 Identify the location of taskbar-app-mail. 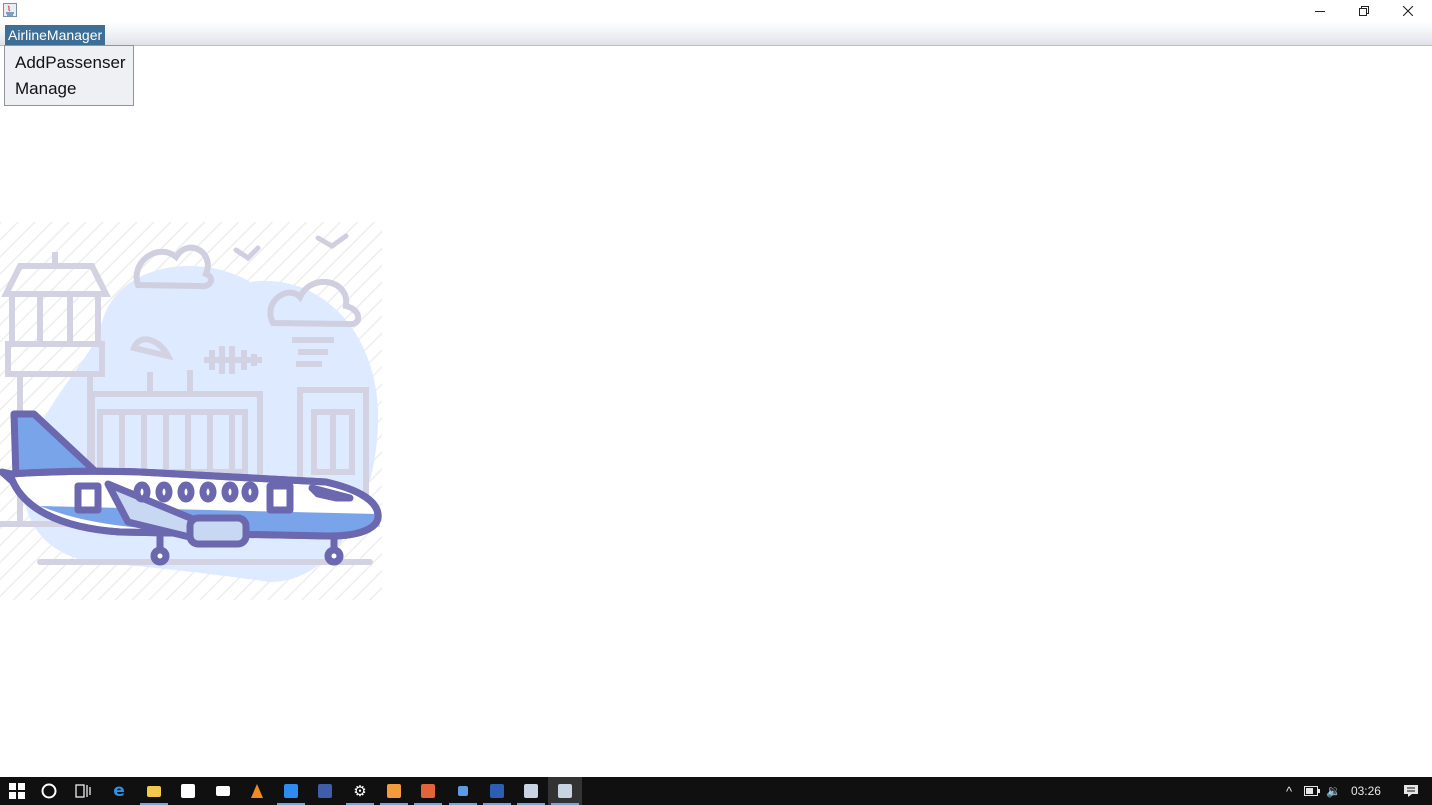
(223, 791).